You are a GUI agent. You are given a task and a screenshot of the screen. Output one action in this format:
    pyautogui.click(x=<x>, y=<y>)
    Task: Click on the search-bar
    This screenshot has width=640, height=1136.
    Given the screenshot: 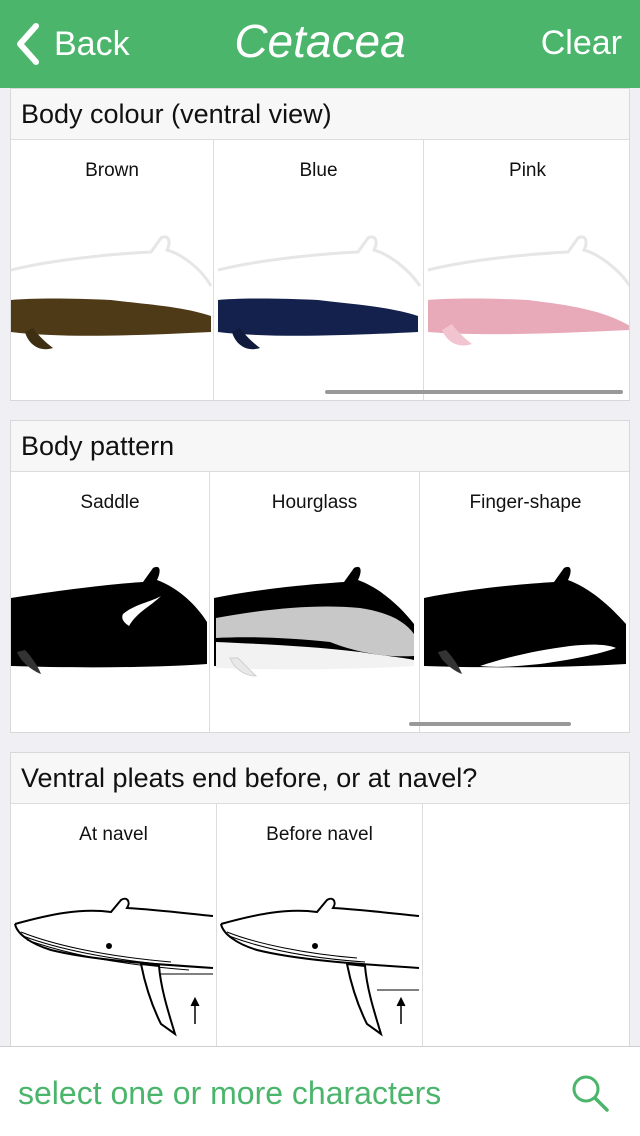 What is the action you would take?
    pyautogui.click(x=320, y=1091)
    